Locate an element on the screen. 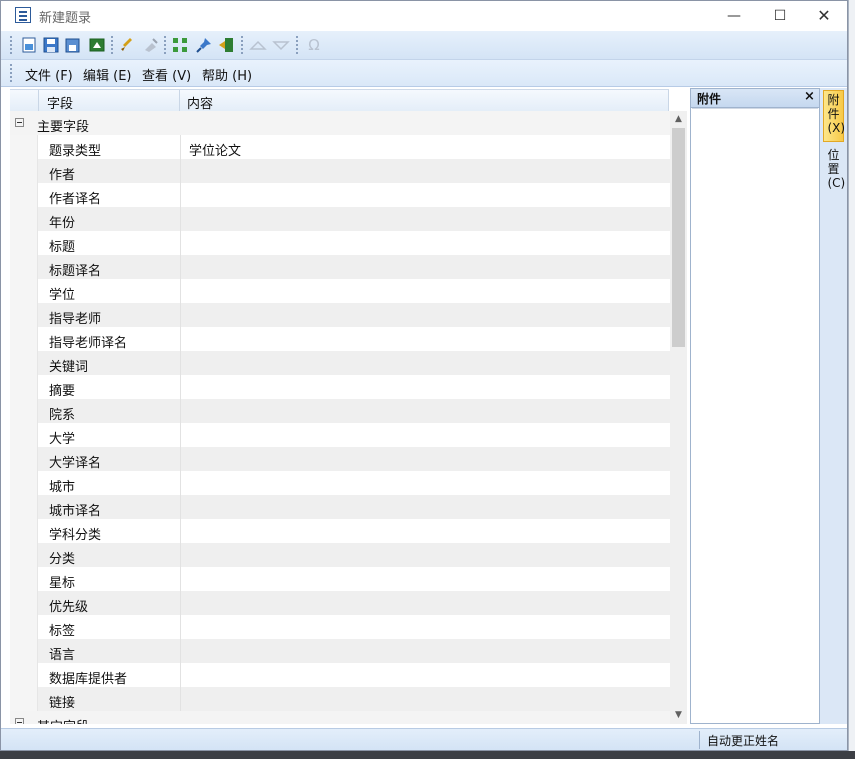 Image resolution: width=855 pixels, height=759 pixels. table-row: 链接 is located at coordinates (340, 699).